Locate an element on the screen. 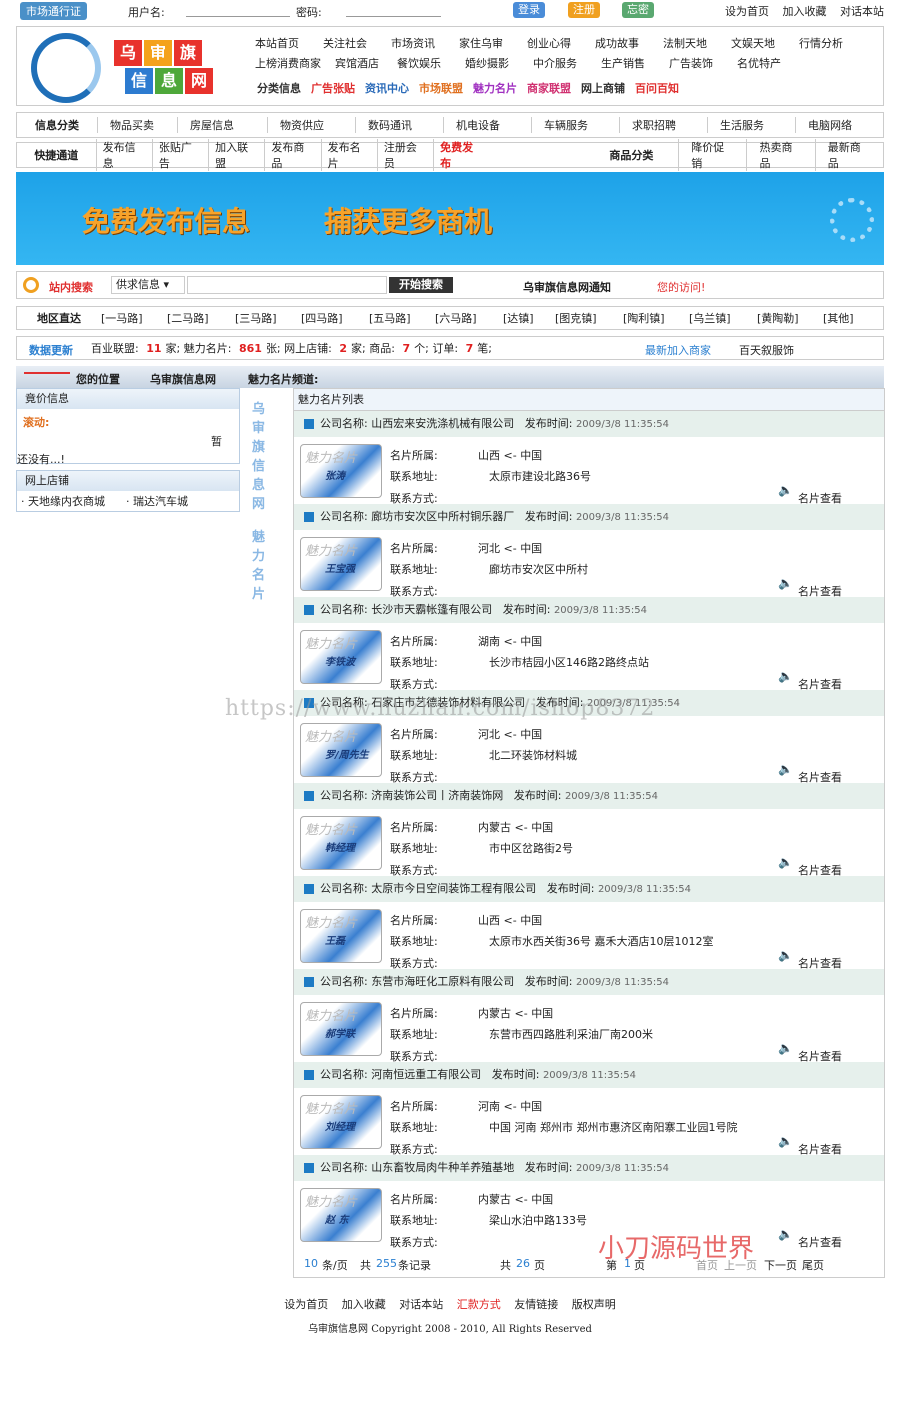 The width and height of the screenshot is (900, 1412). company-name: 山东畜牧局肉牛种羊养殖基地 is located at coordinates (442, 1167).